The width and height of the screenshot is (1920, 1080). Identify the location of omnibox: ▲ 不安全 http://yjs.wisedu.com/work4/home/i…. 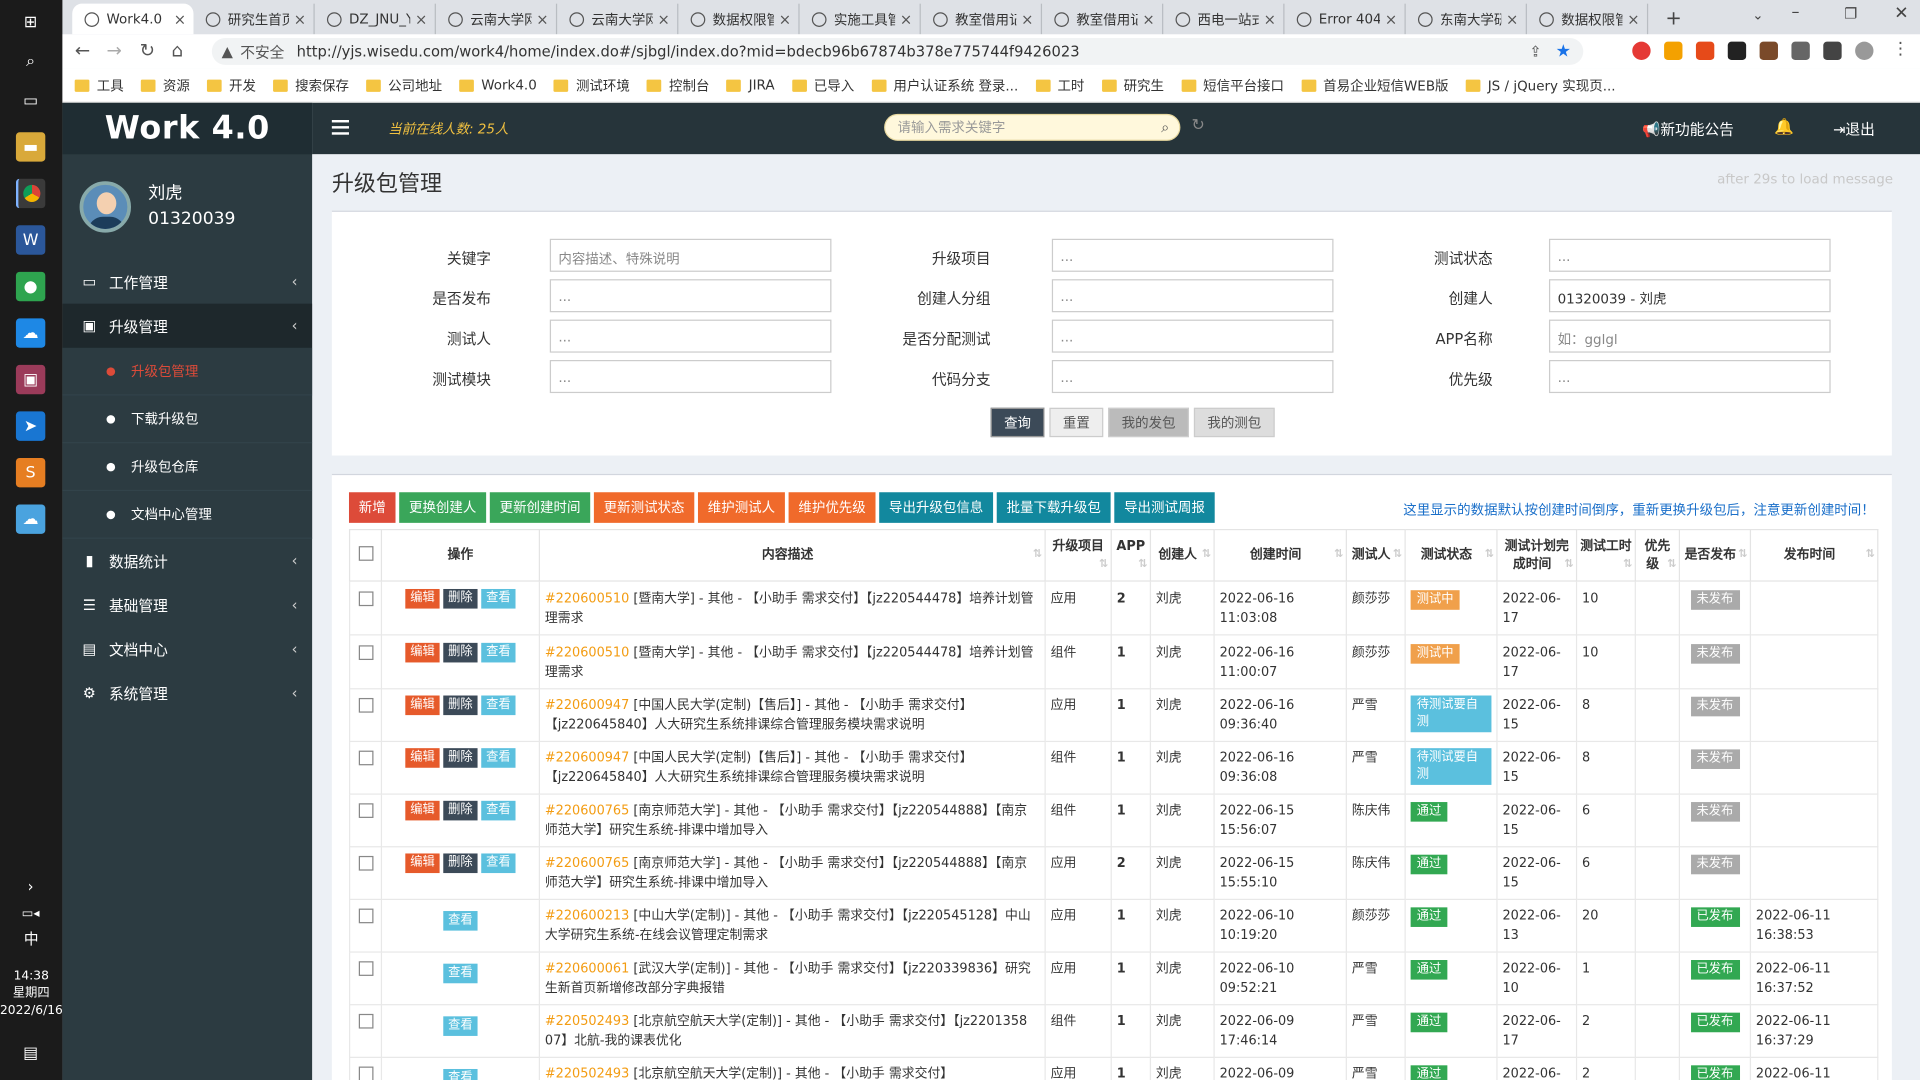
(897, 51).